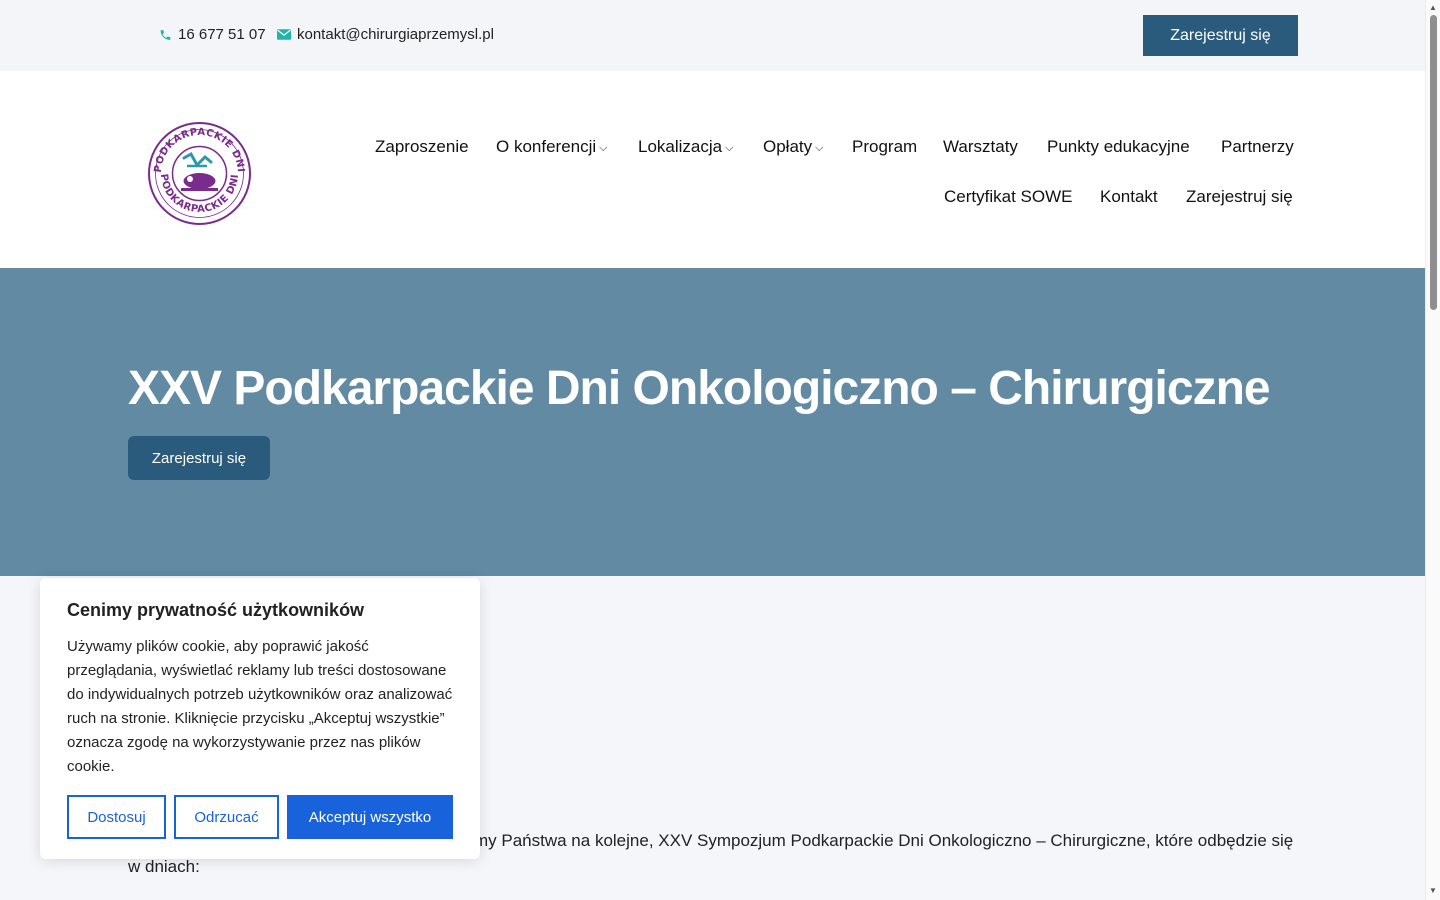 The width and height of the screenshot is (1440, 900). I want to click on nav-item-zarejestruj: Zarejestruj się, so click(1239, 197).